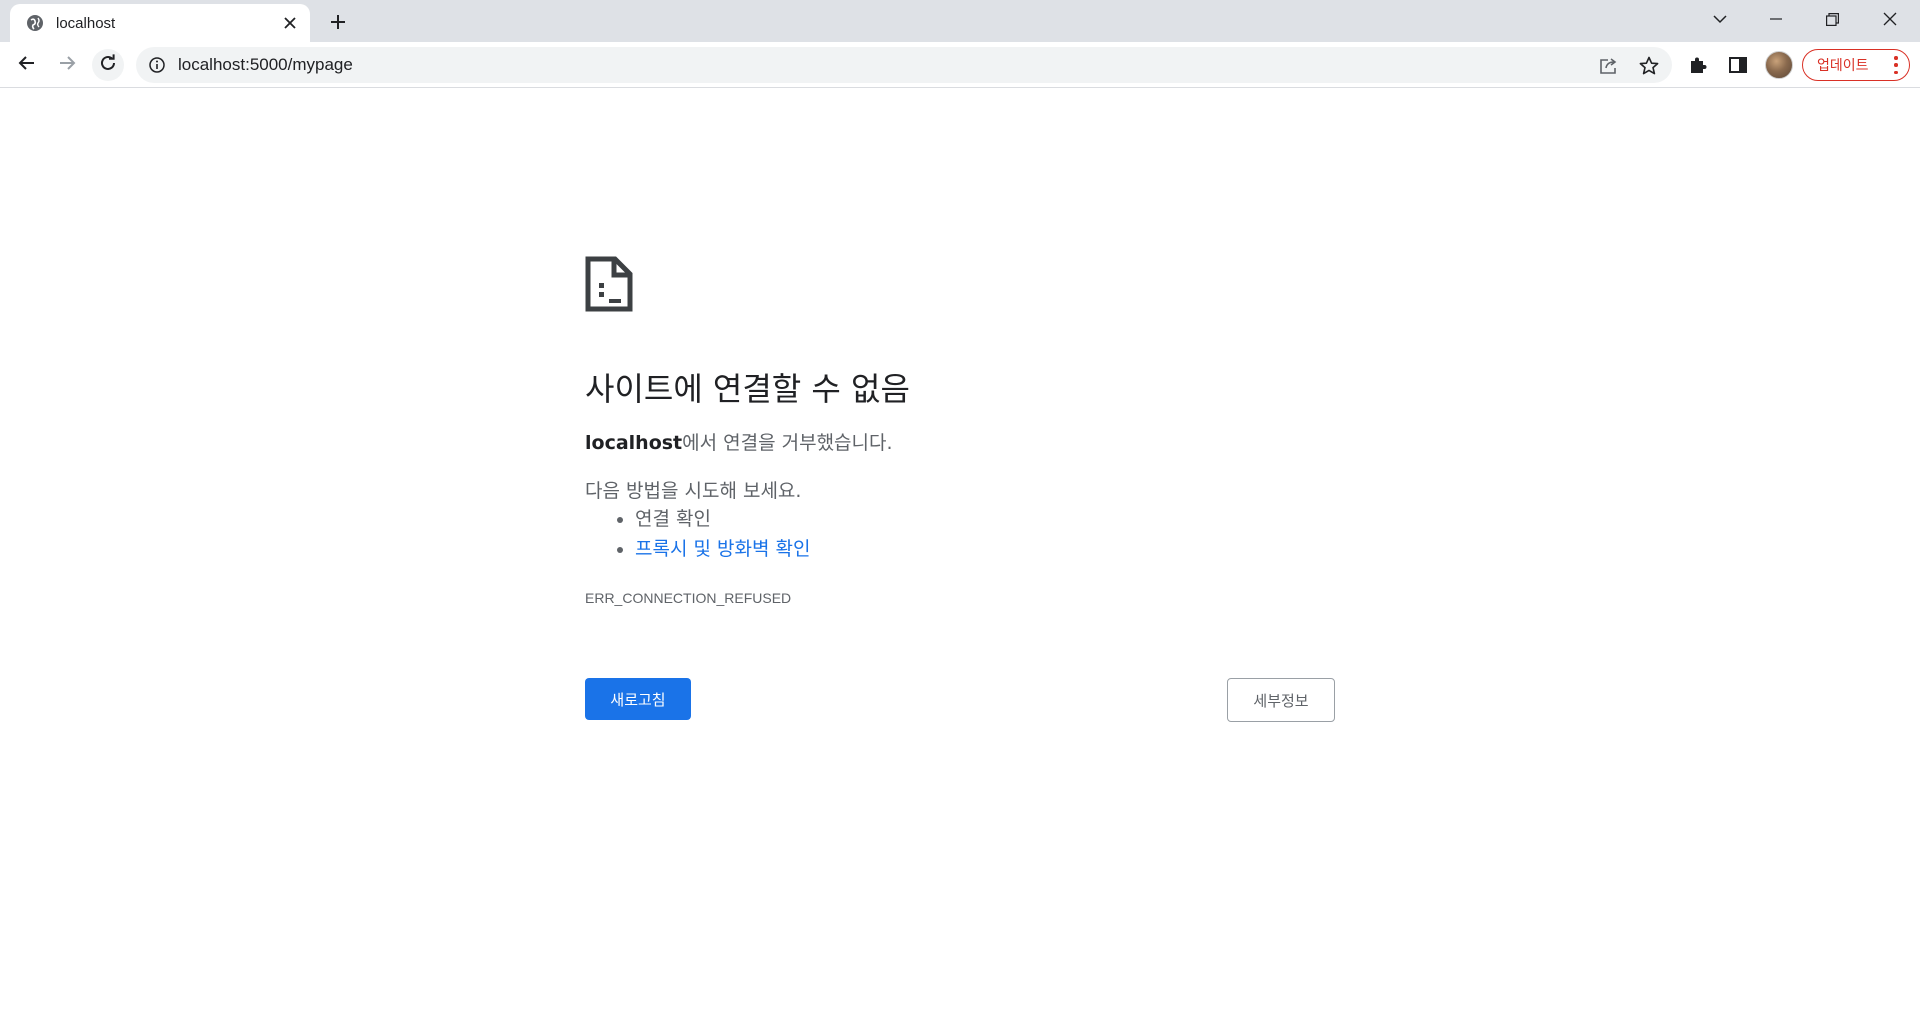  I want to click on globe-icon, so click(35, 23).